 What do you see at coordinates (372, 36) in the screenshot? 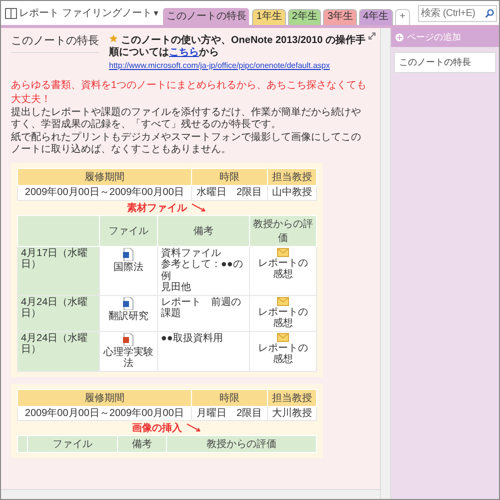
I see `expand-icon` at bounding box center [372, 36].